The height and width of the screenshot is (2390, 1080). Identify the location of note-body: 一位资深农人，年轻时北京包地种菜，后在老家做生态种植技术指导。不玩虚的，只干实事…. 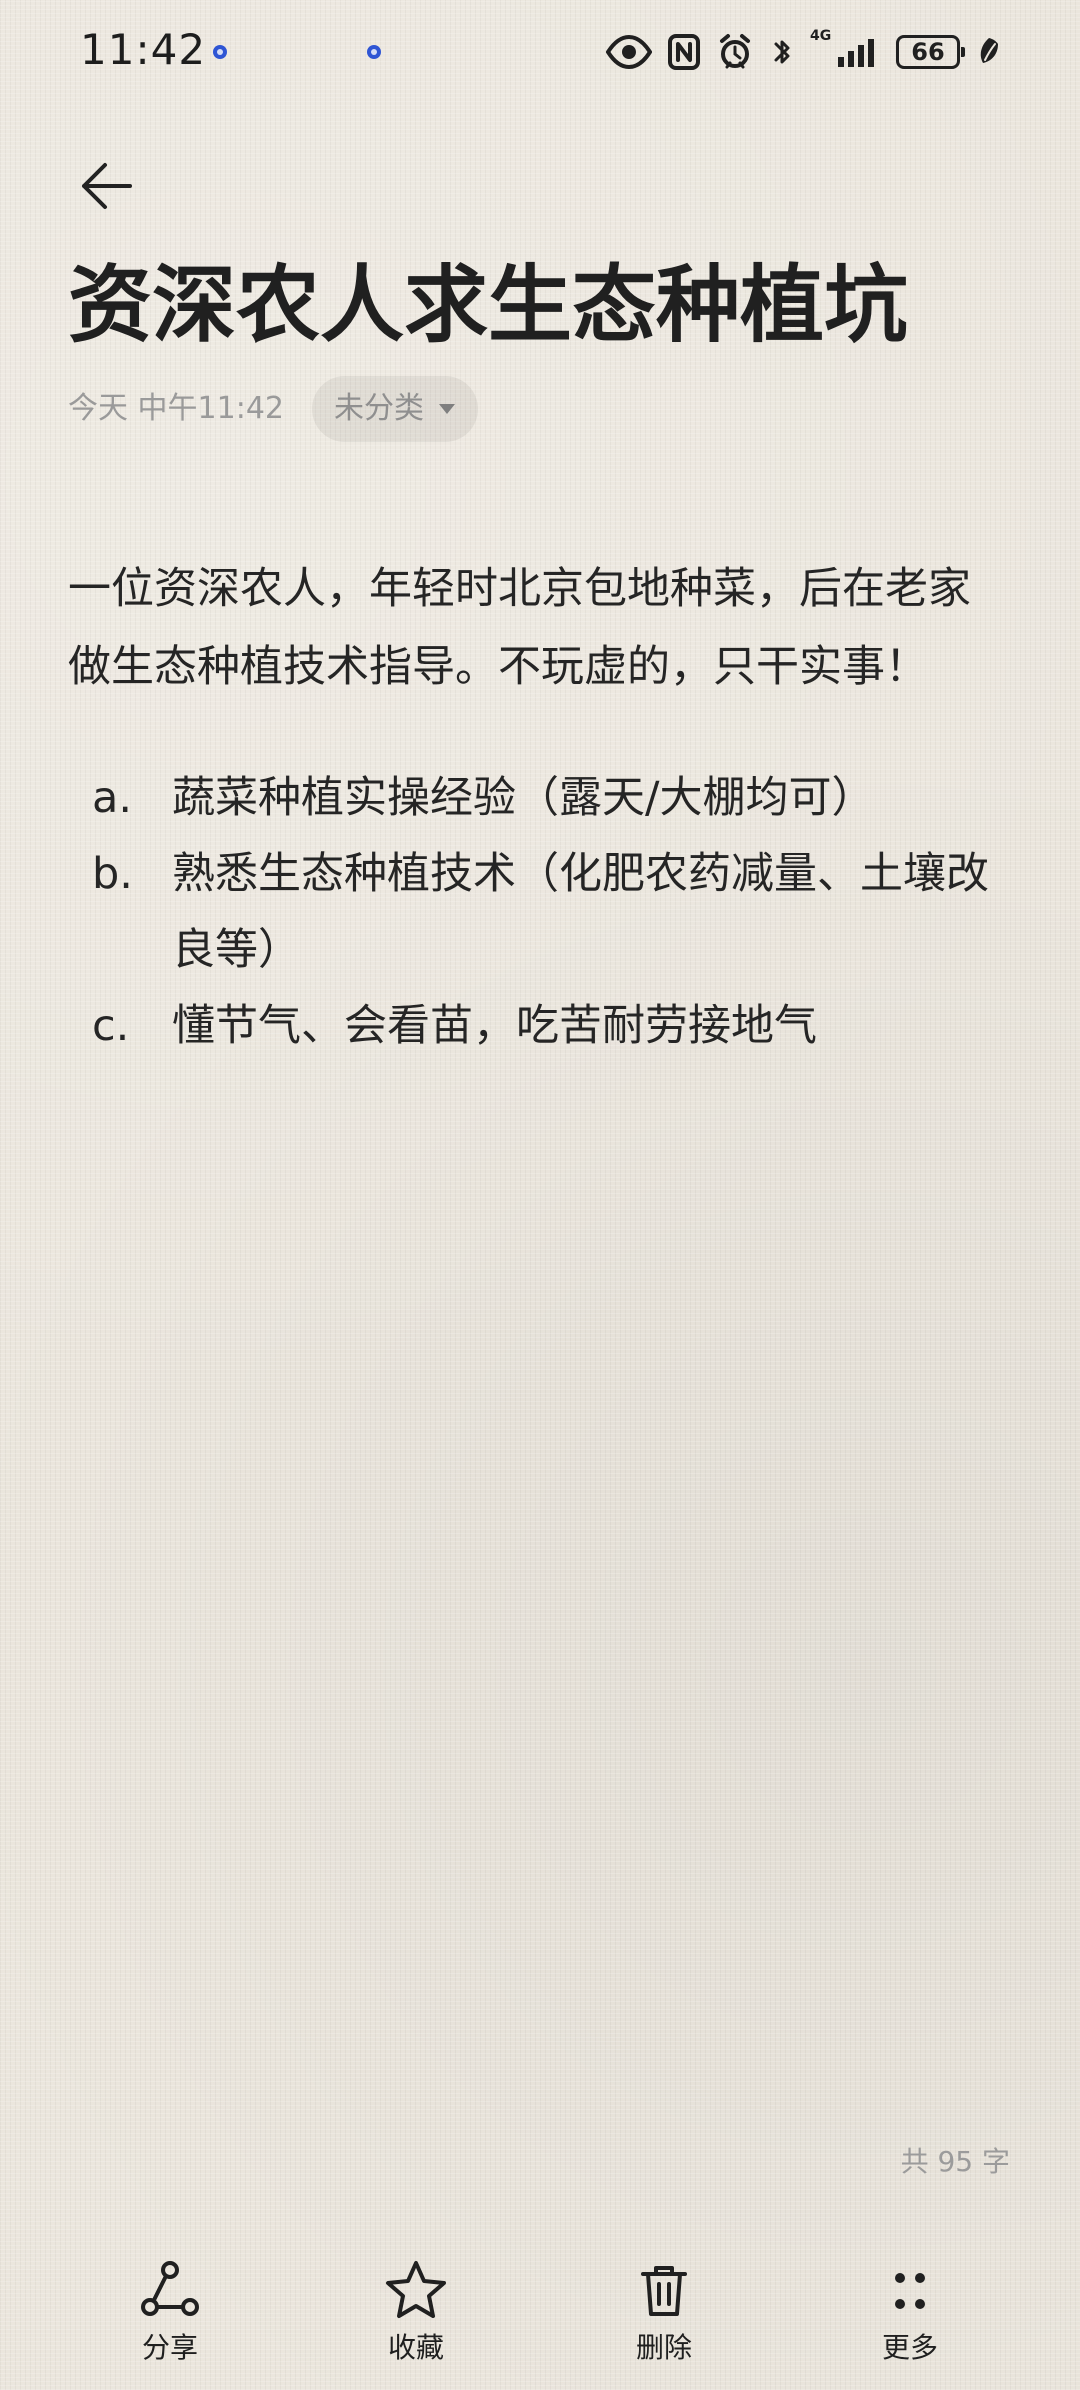
(519, 628).